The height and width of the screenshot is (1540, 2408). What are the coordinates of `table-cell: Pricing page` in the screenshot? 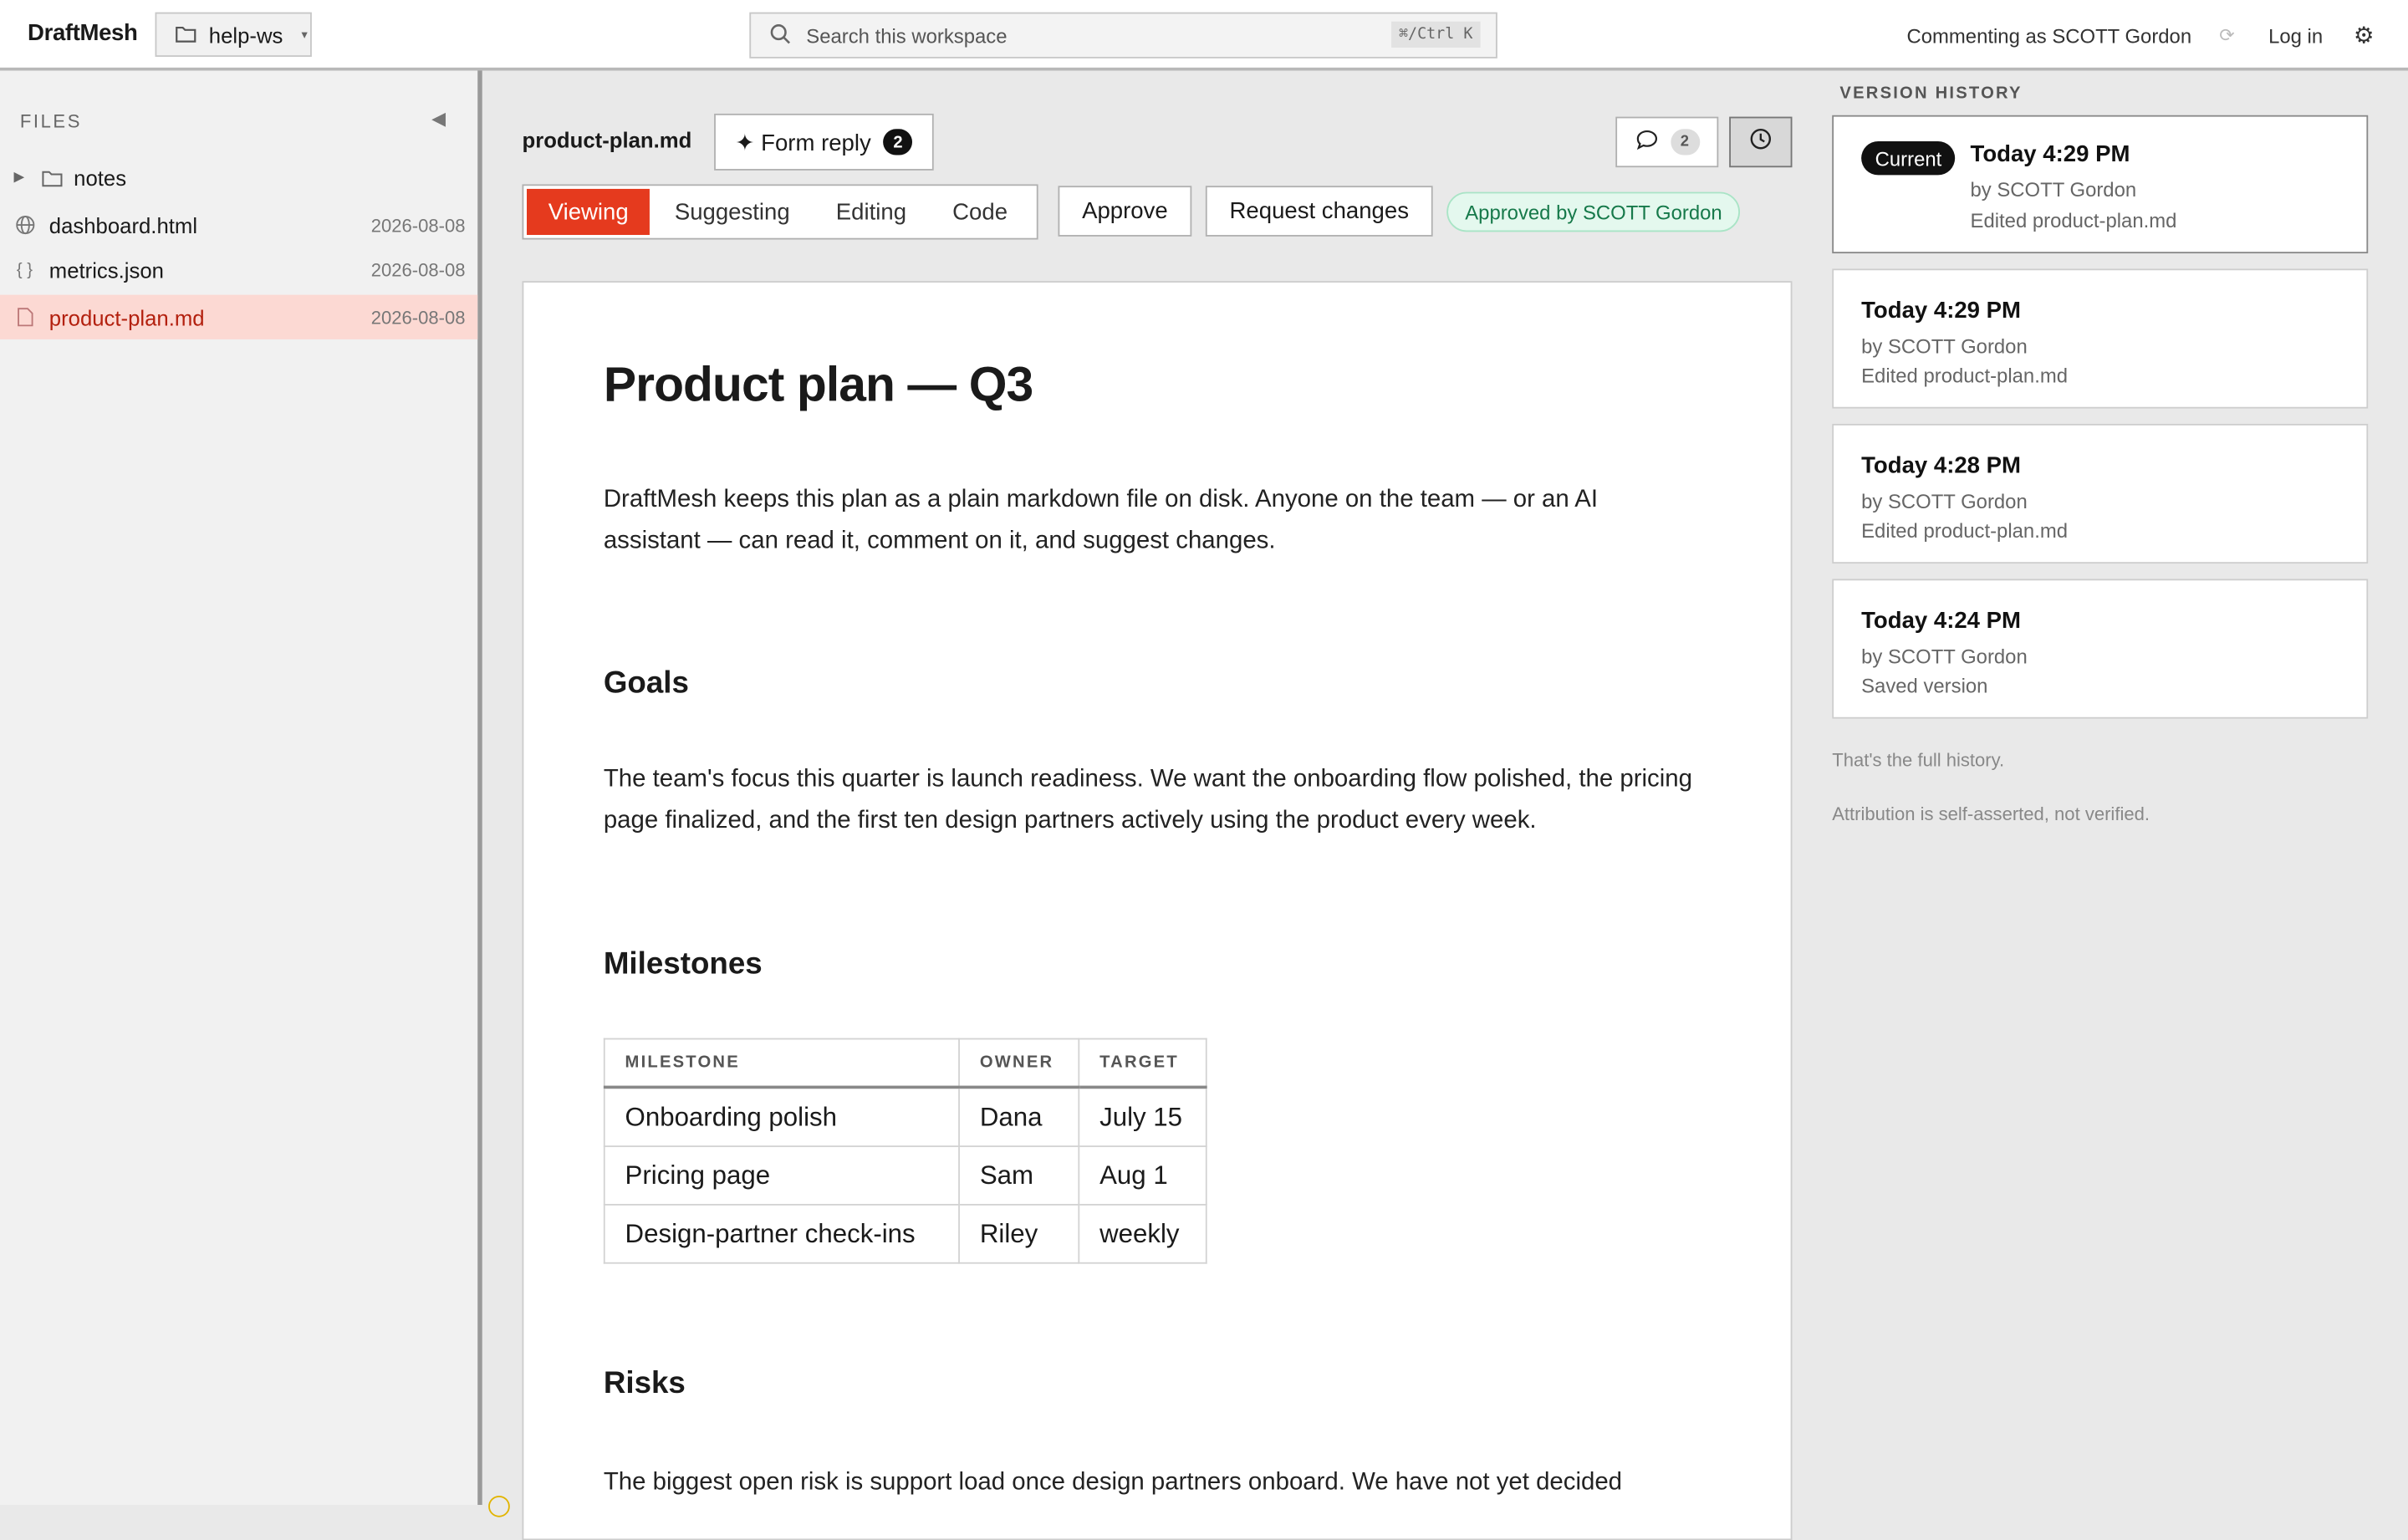 It's located at (782, 1176).